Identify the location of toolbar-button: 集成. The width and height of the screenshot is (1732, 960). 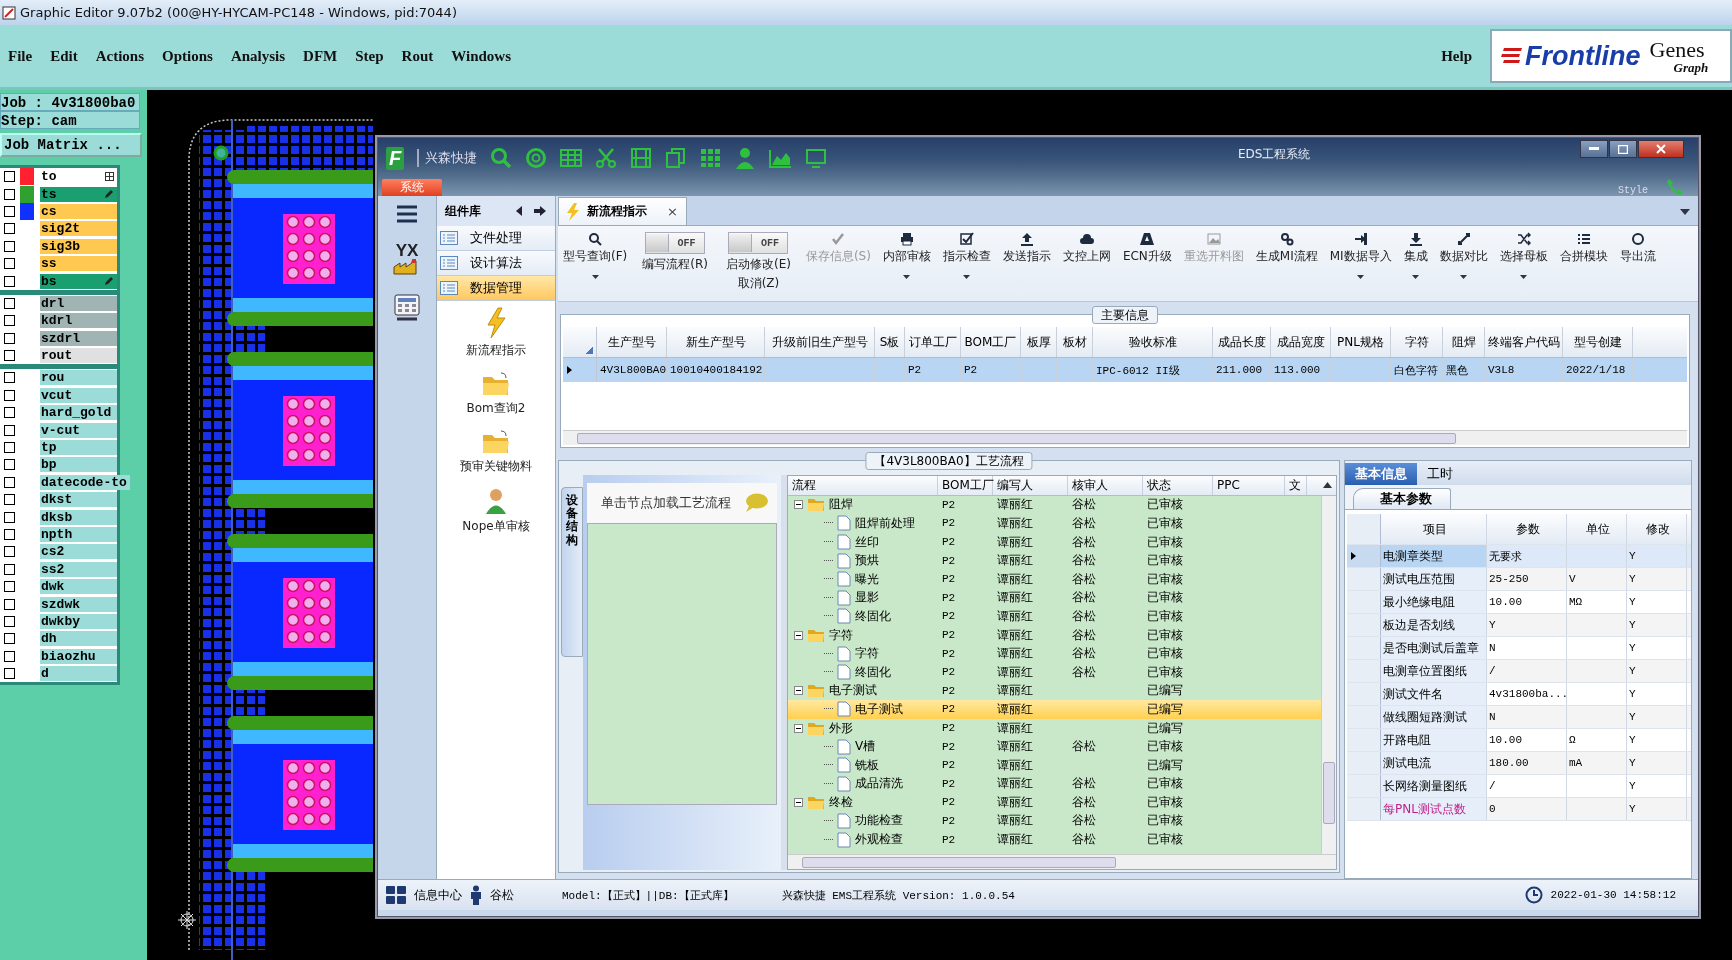
(1415, 255).